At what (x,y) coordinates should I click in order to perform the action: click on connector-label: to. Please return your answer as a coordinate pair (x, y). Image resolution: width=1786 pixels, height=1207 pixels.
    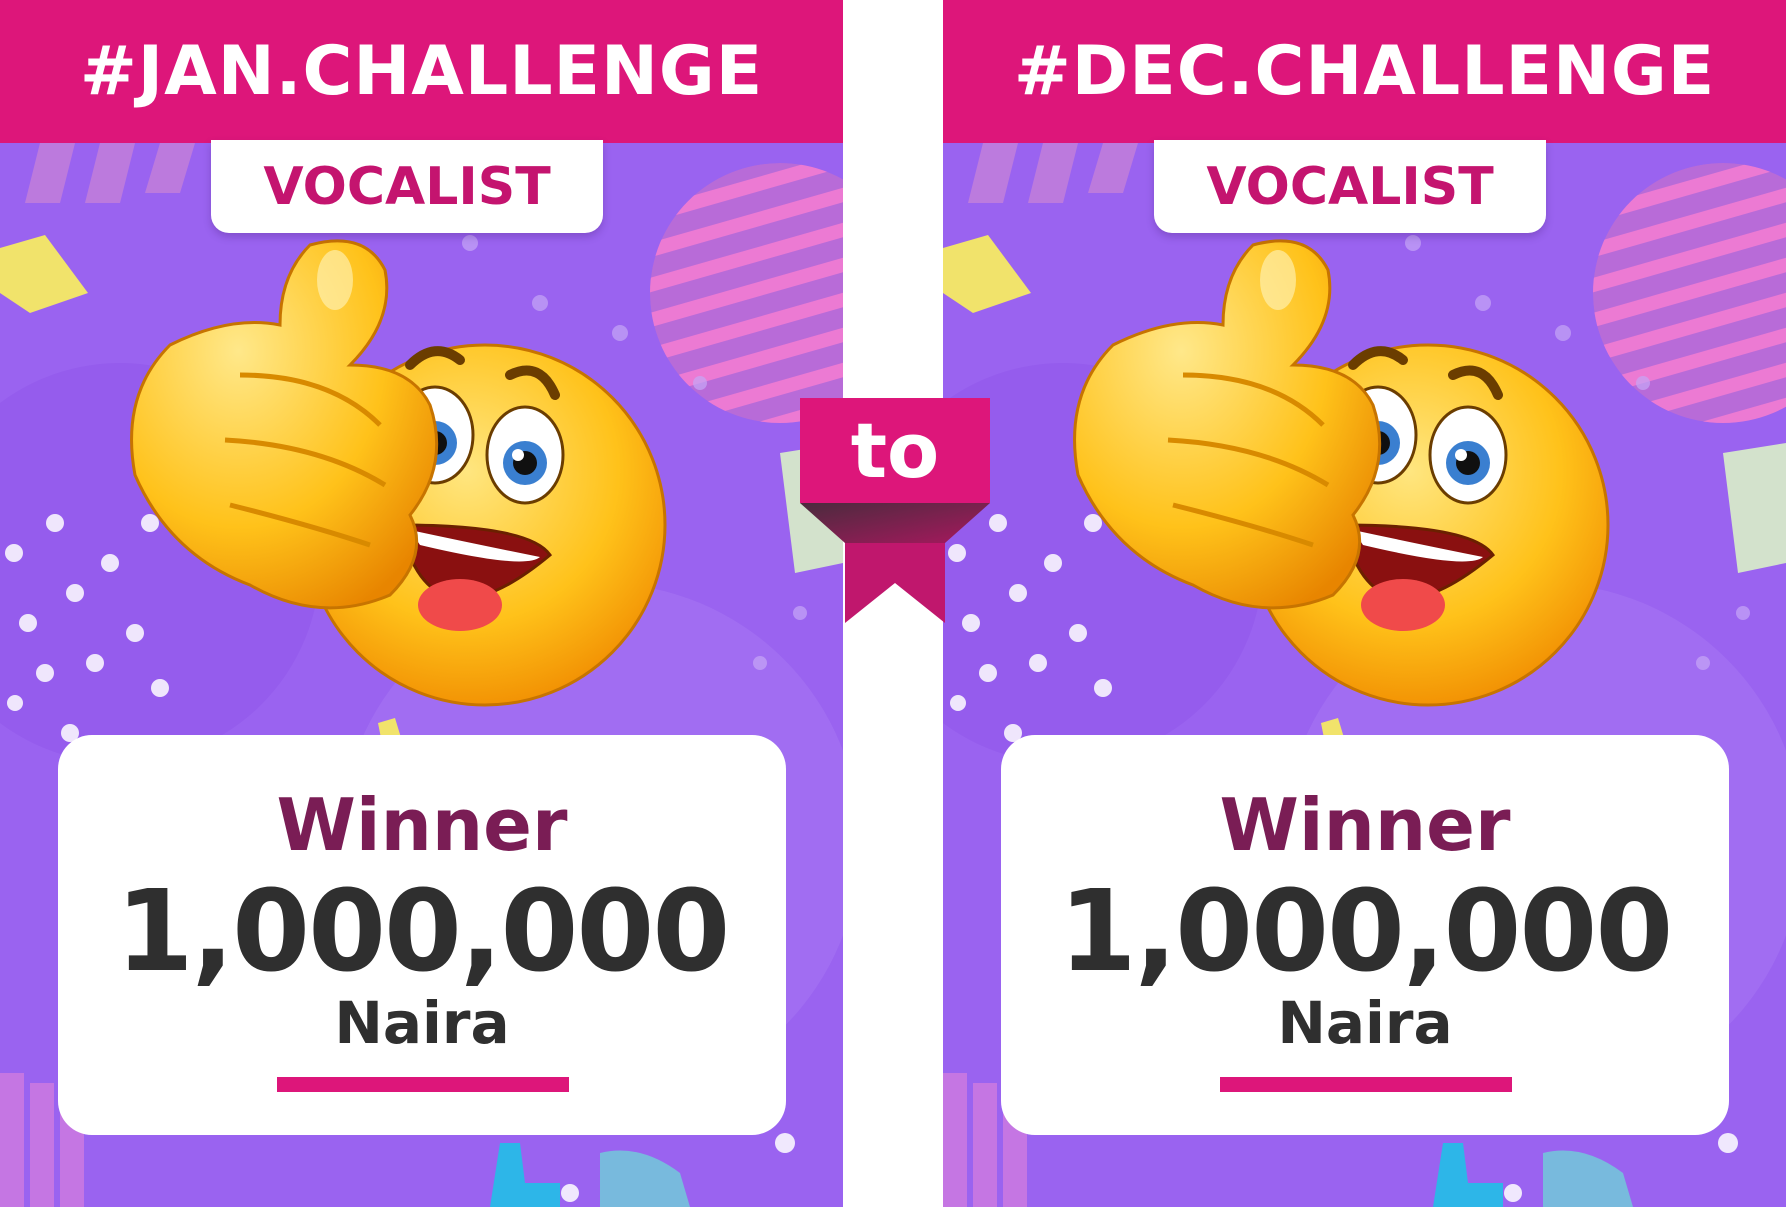
    Looking at the image, I should click on (895, 450).